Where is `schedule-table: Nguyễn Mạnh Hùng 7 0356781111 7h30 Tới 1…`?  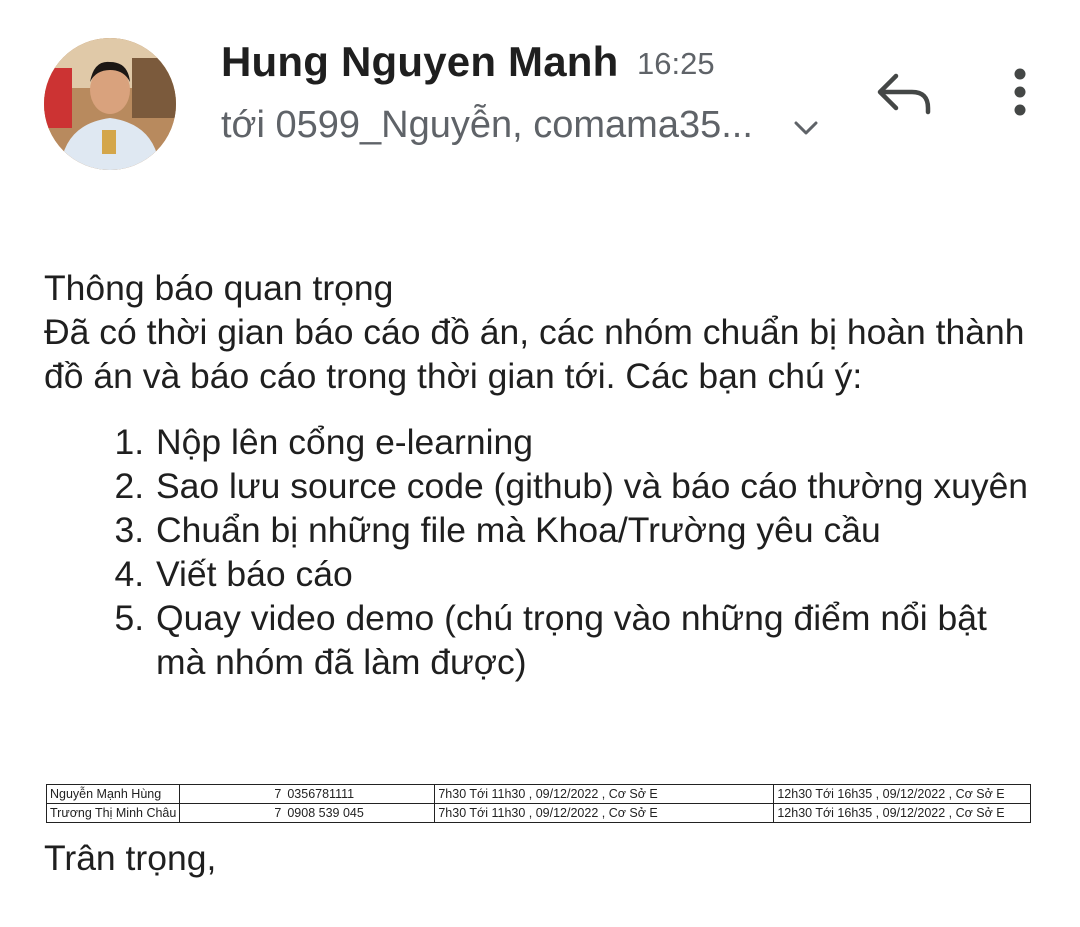 schedule-table: Nguyễn Mạnh Hùng 7 0356781111 7h30 Tới 1… is located at coordinates (538, 803).